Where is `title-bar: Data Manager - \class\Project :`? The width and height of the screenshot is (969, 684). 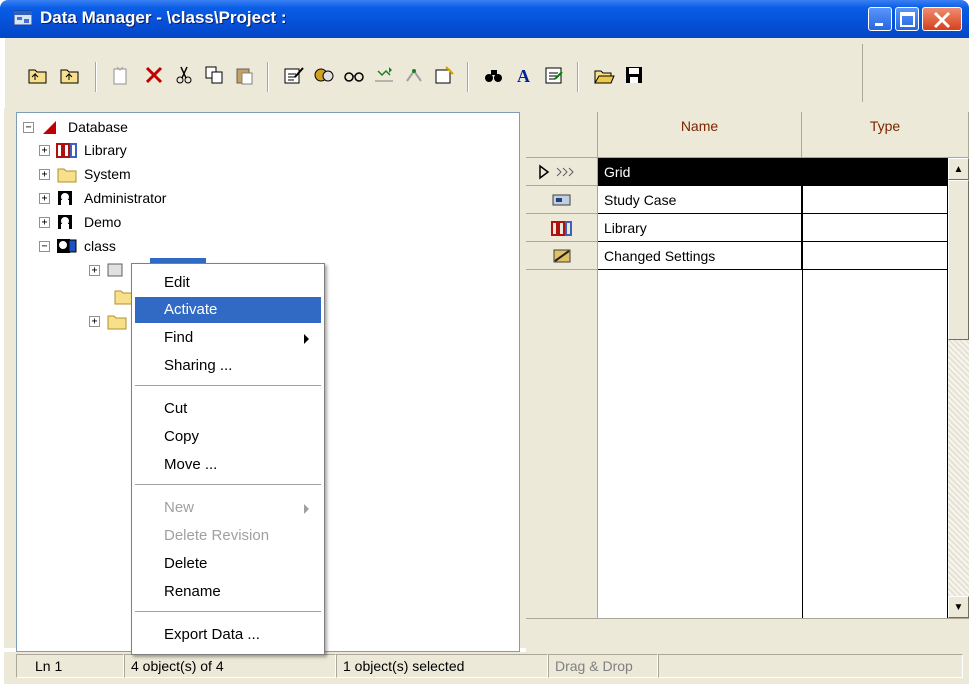
title-bar: Data Manager - \class\Project : is located at coordinates (484, 19).